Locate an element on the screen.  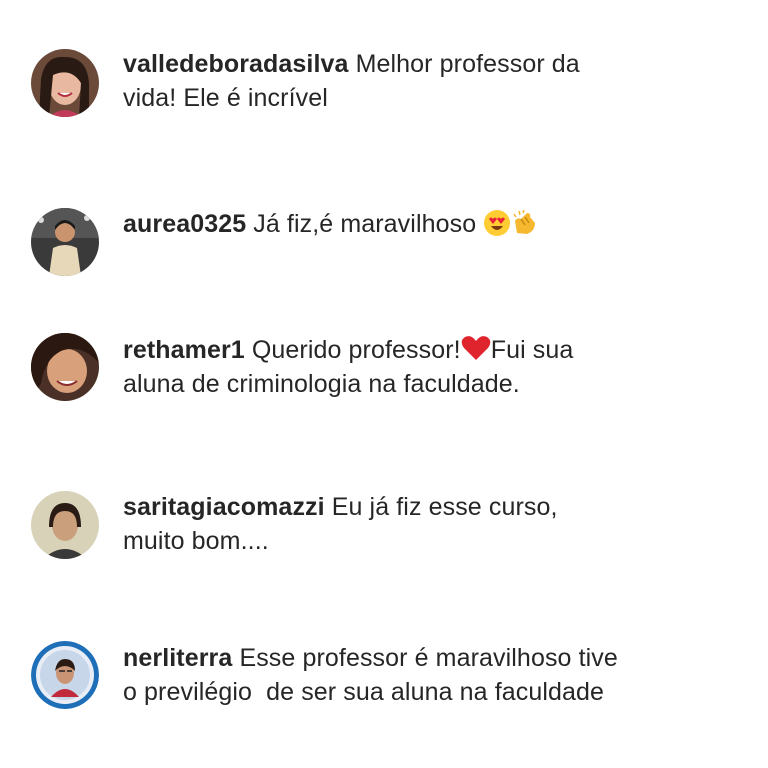
comment-body: Eu já fiz esse curso, is located at coordinates (444, 507).